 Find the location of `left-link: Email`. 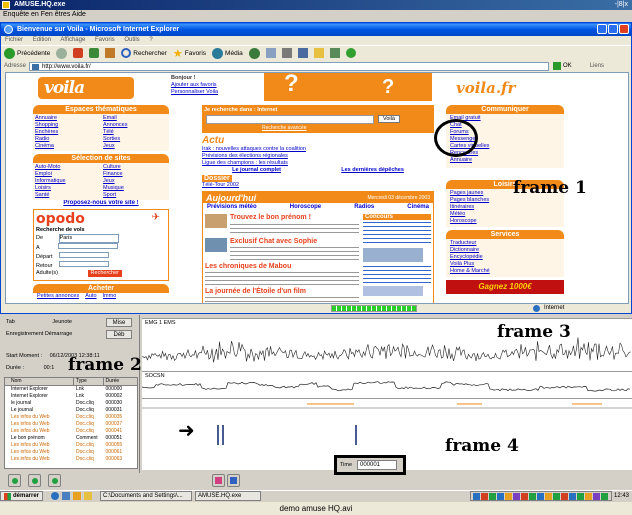

left-link: Email is located at coordinates (135, 118).